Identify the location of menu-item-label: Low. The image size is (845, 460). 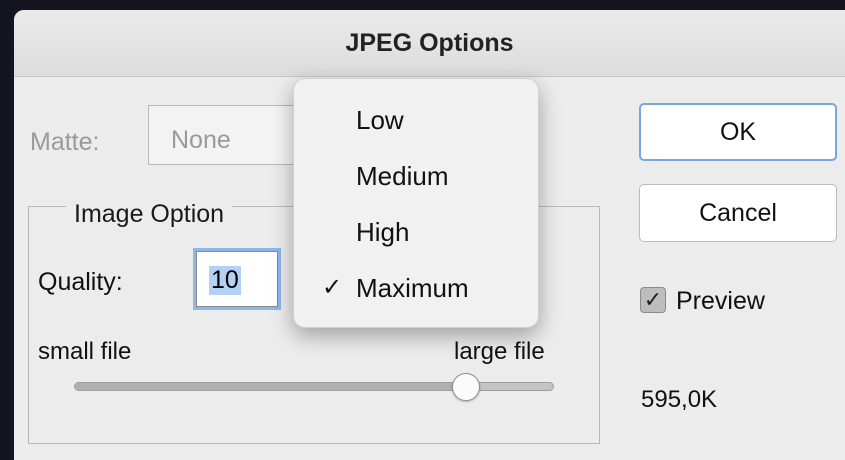
(380, 120).